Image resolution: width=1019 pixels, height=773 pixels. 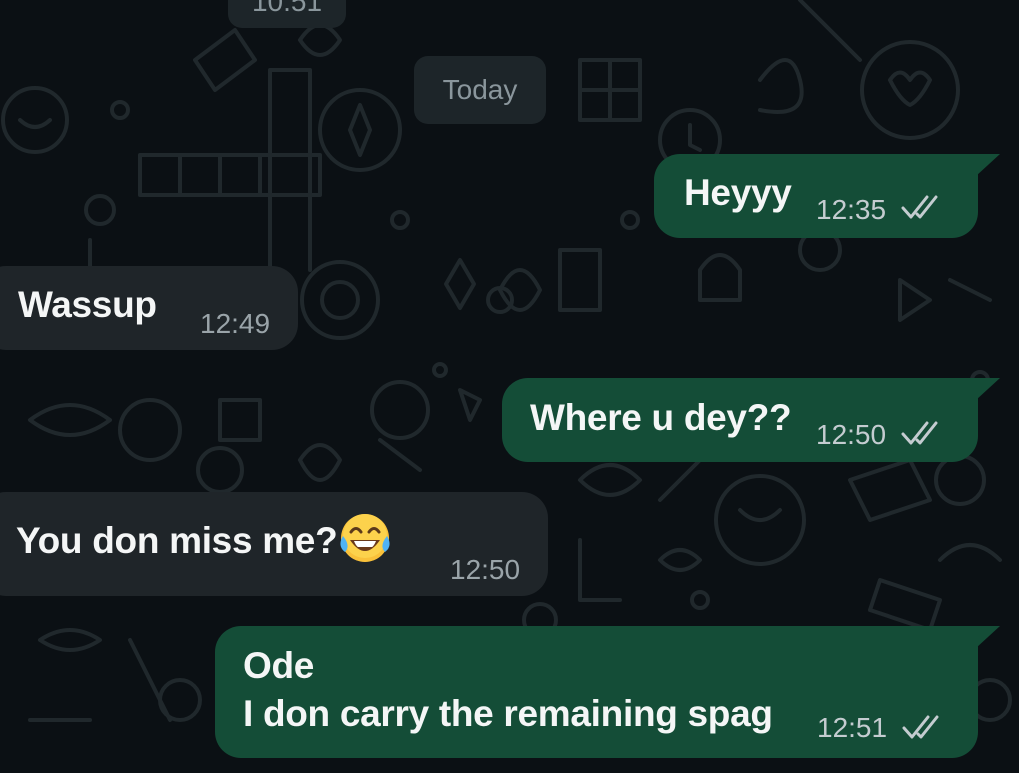 What do you see at coordinates (235, 323) in the screenshot?
I see `message-time: 12:49` at bounding box center [235, 323].